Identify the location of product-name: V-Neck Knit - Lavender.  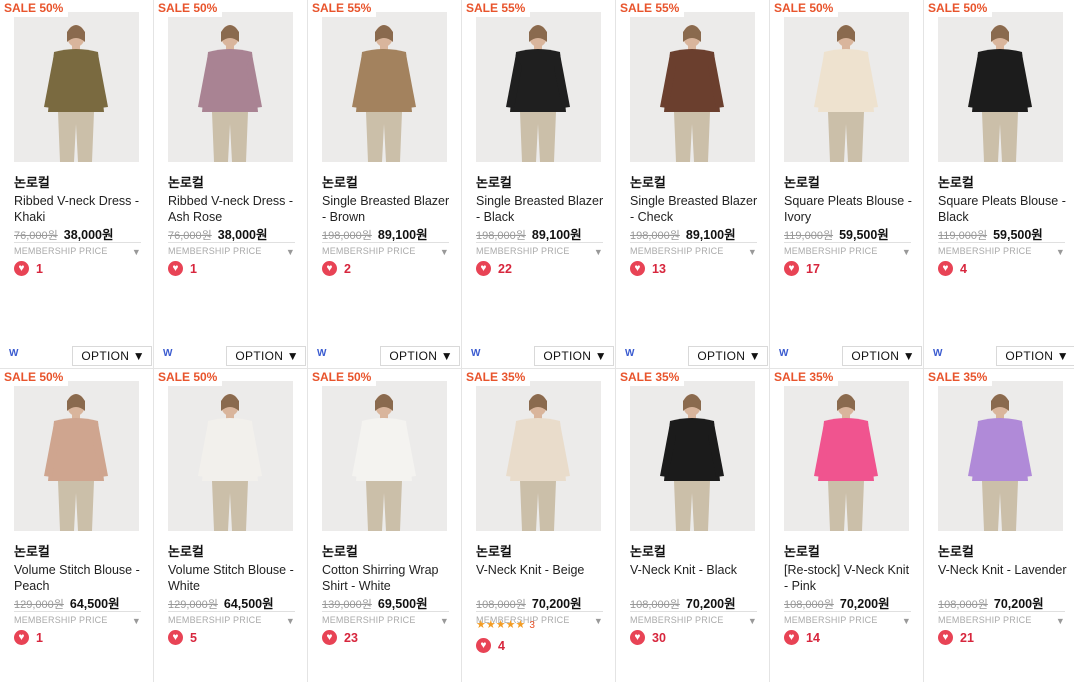
(1003, 570).